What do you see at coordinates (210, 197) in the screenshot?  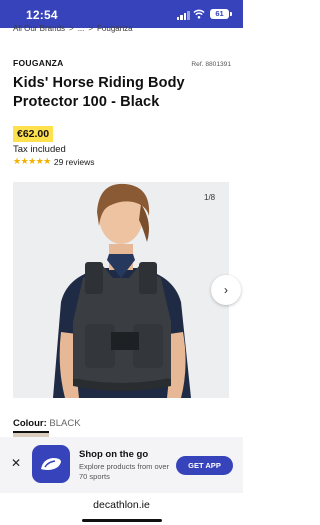 I see `image-counter: 1/8` at bounding box center [210, 197].